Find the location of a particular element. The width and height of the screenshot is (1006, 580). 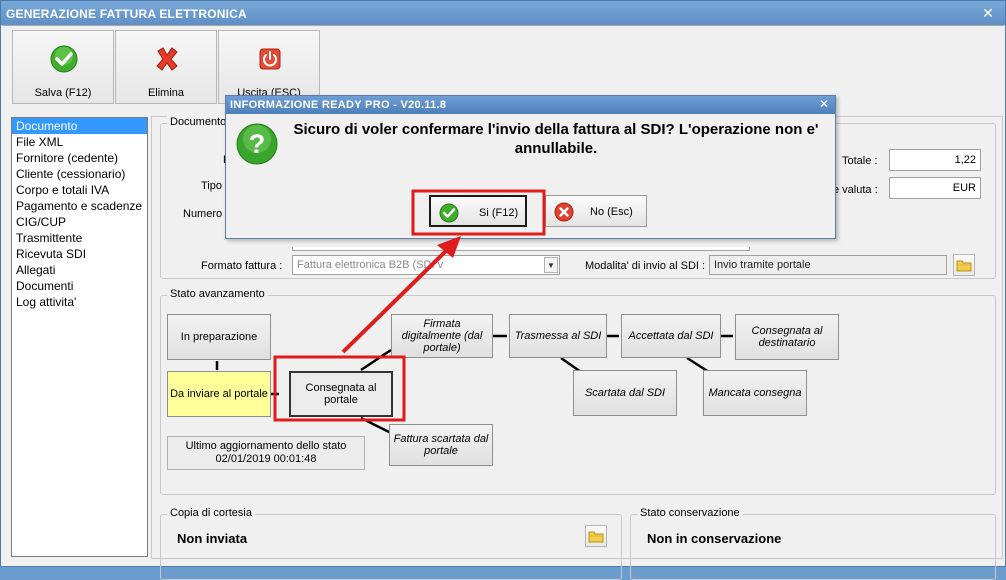

annotation-overlay is located at coordinates (409, 305).